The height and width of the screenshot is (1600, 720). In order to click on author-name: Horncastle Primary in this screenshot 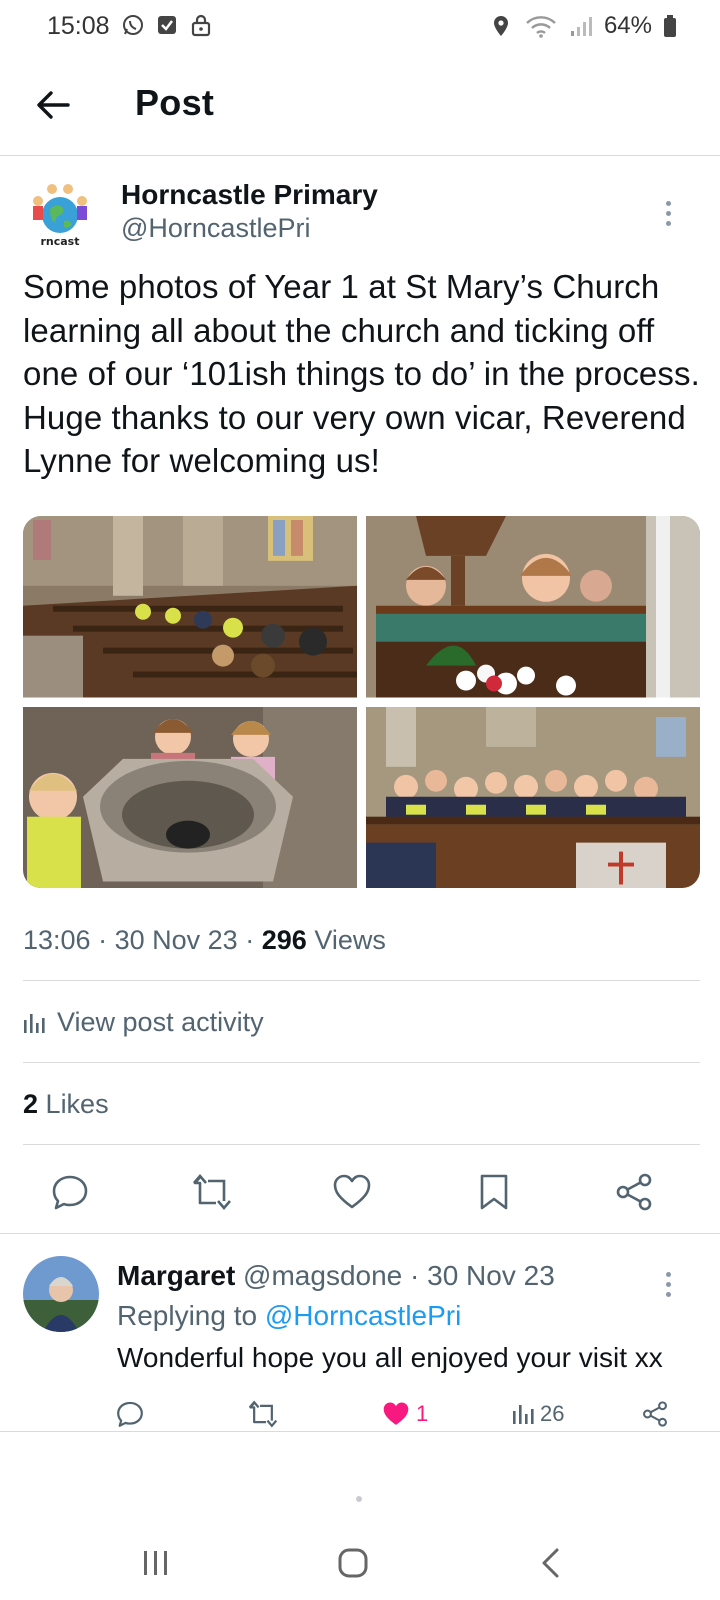, I will do `click(249, 195)`.